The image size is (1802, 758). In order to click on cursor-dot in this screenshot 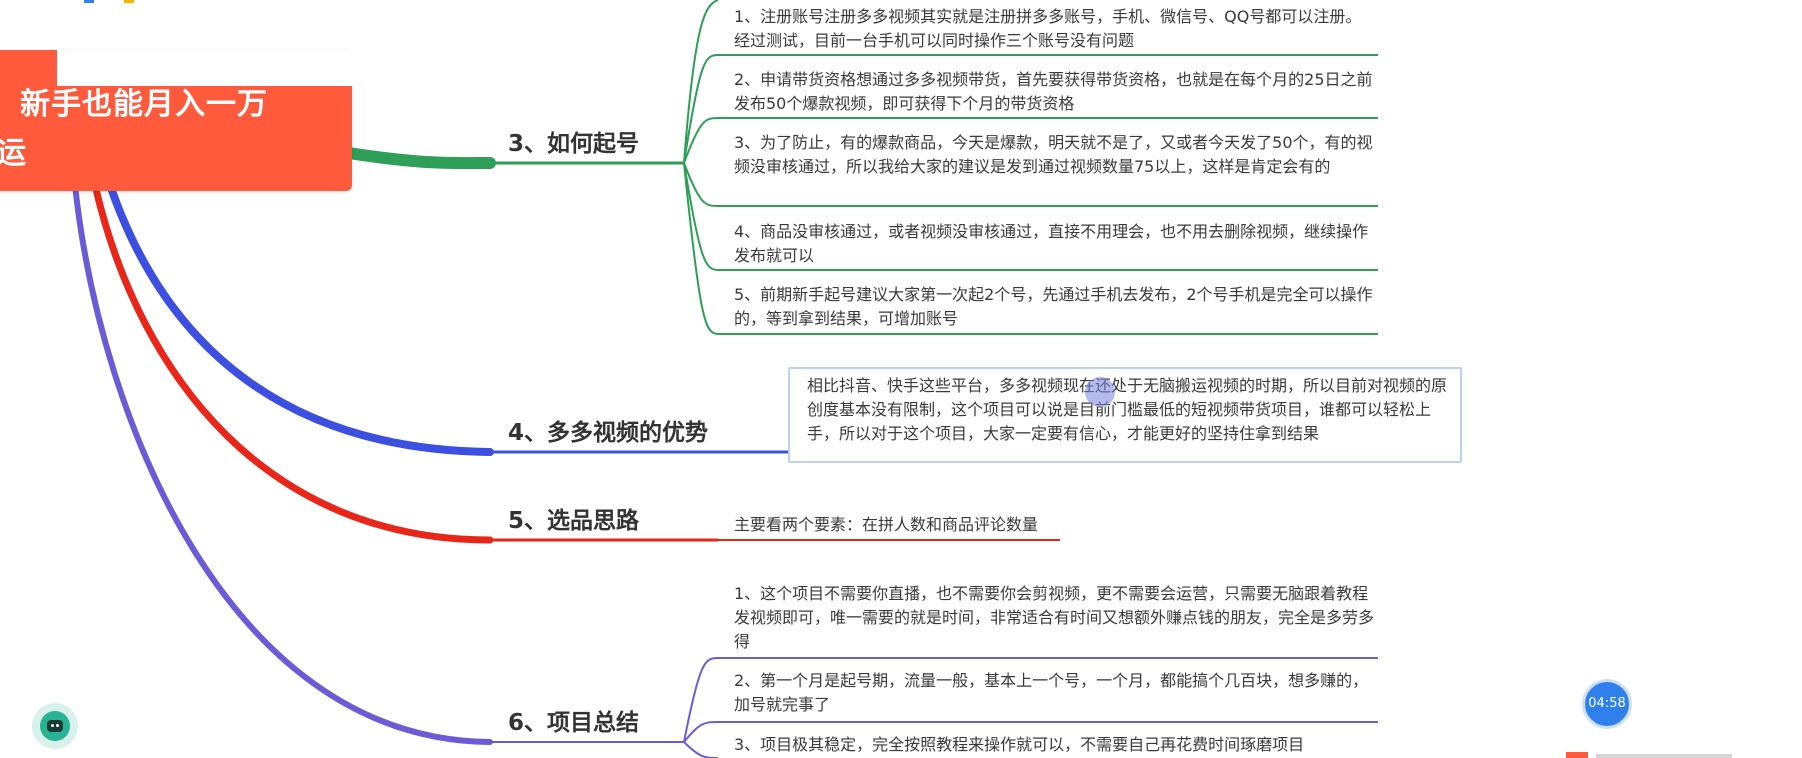, I will do `click(1100, 392)`.